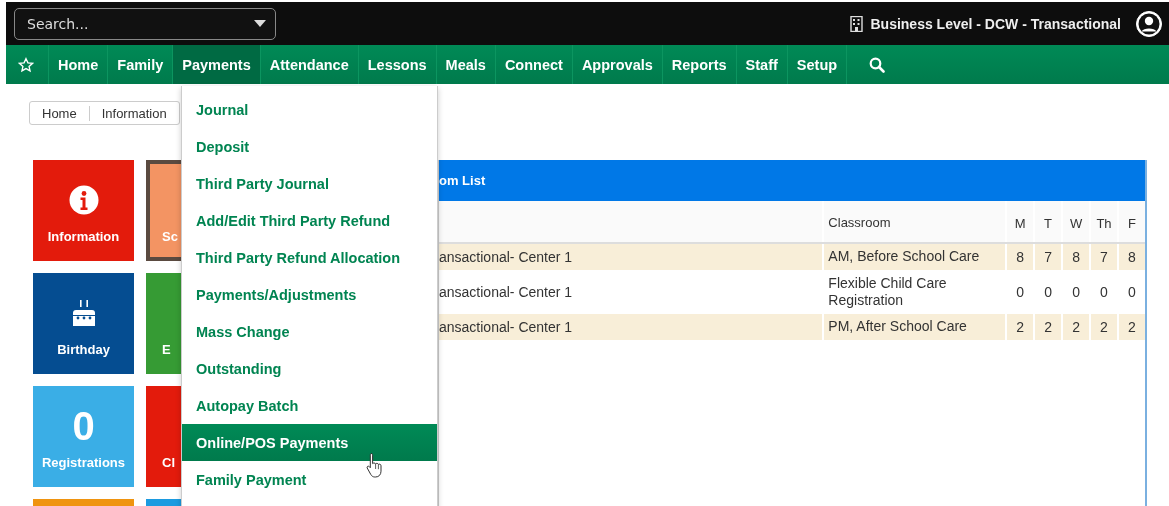  I want to click on menu-item: Online/POS Payments, so click(309, 442).